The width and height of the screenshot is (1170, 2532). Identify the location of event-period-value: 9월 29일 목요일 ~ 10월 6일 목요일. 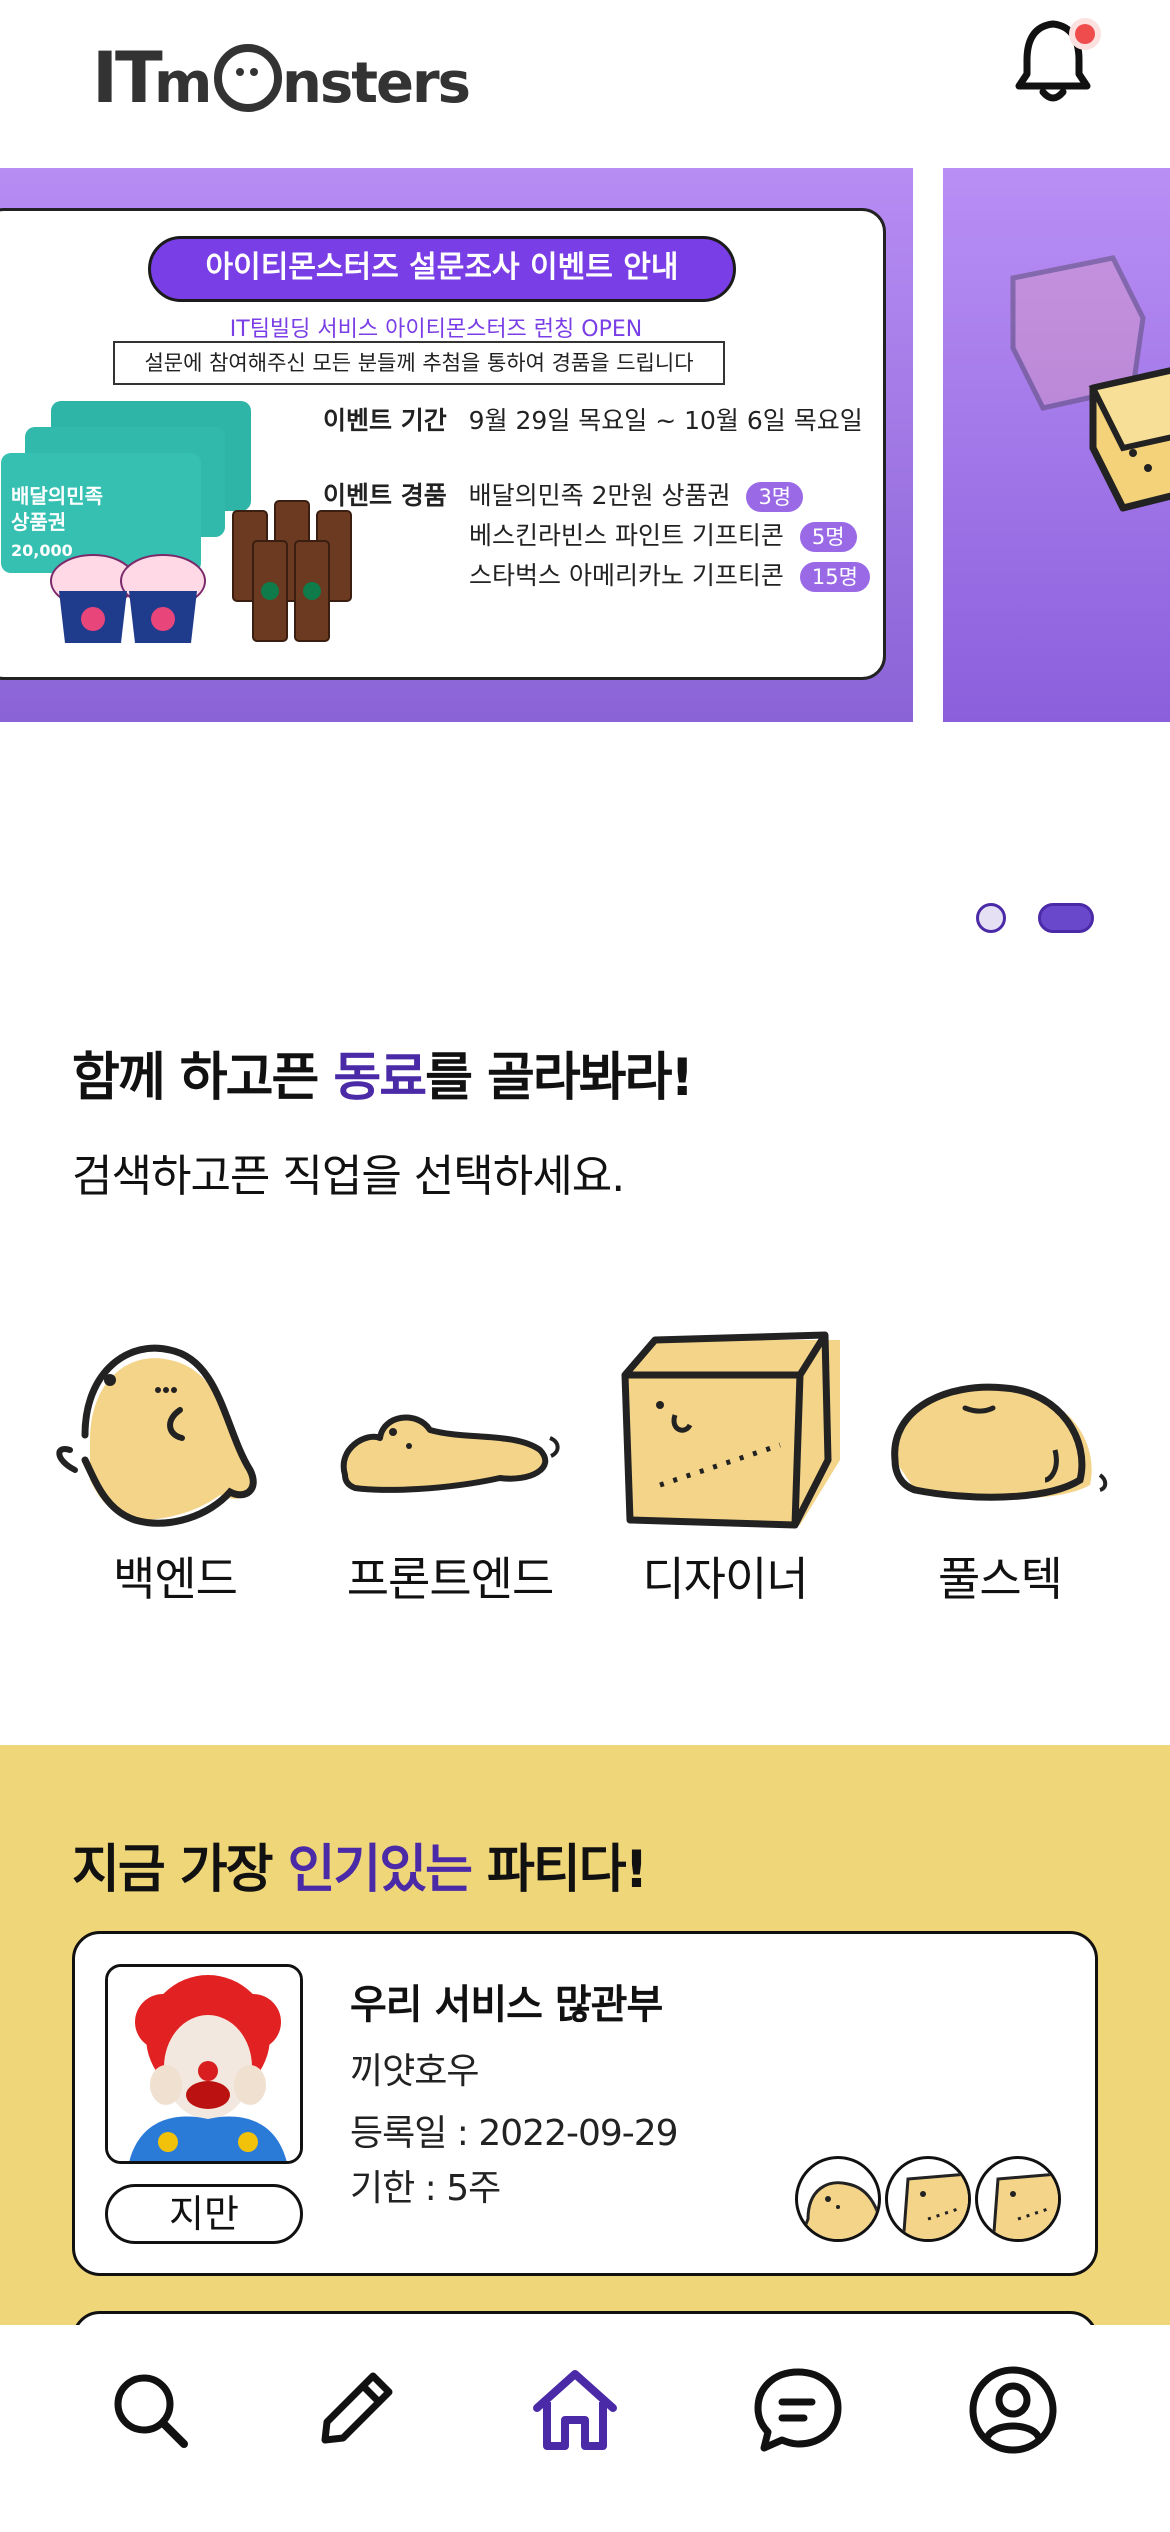
(665, 420).